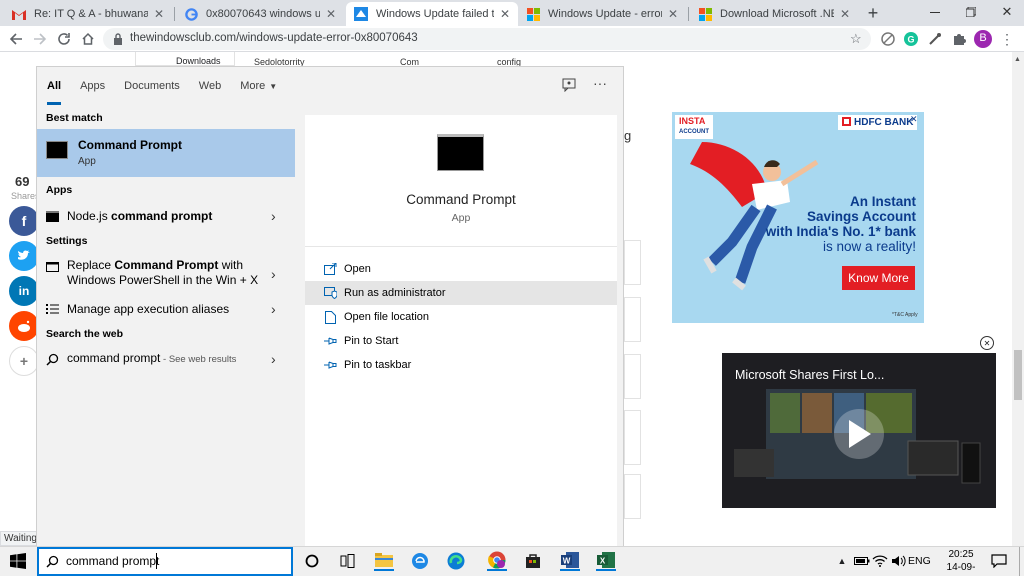  What do you see at coordinates (260, 14) in the screenshot?
I see `tab-google-search: 0x80070643 windows update e ✕` at bounding box center [260, 14].